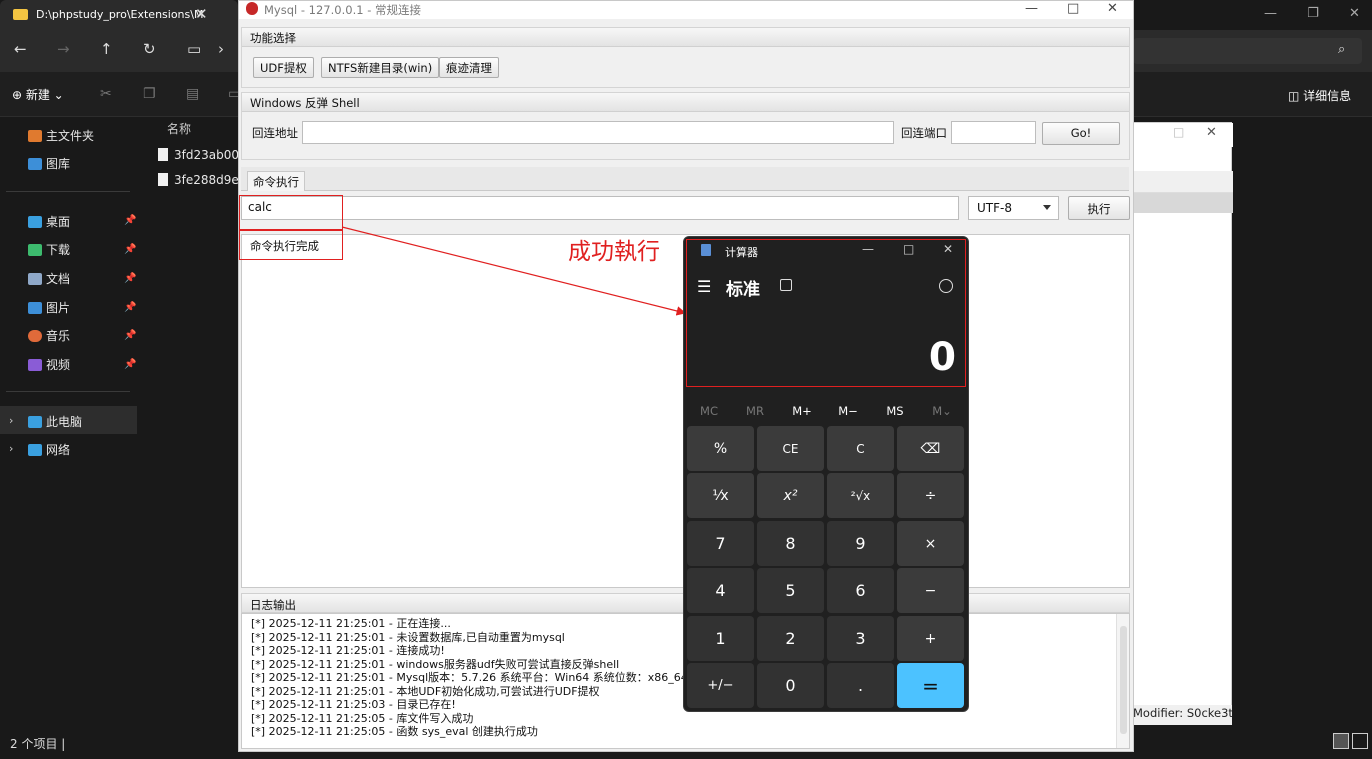  Describe the element at coordinates (49, 335) in the screenshot. I see `nav-music: 音乐` at that location.